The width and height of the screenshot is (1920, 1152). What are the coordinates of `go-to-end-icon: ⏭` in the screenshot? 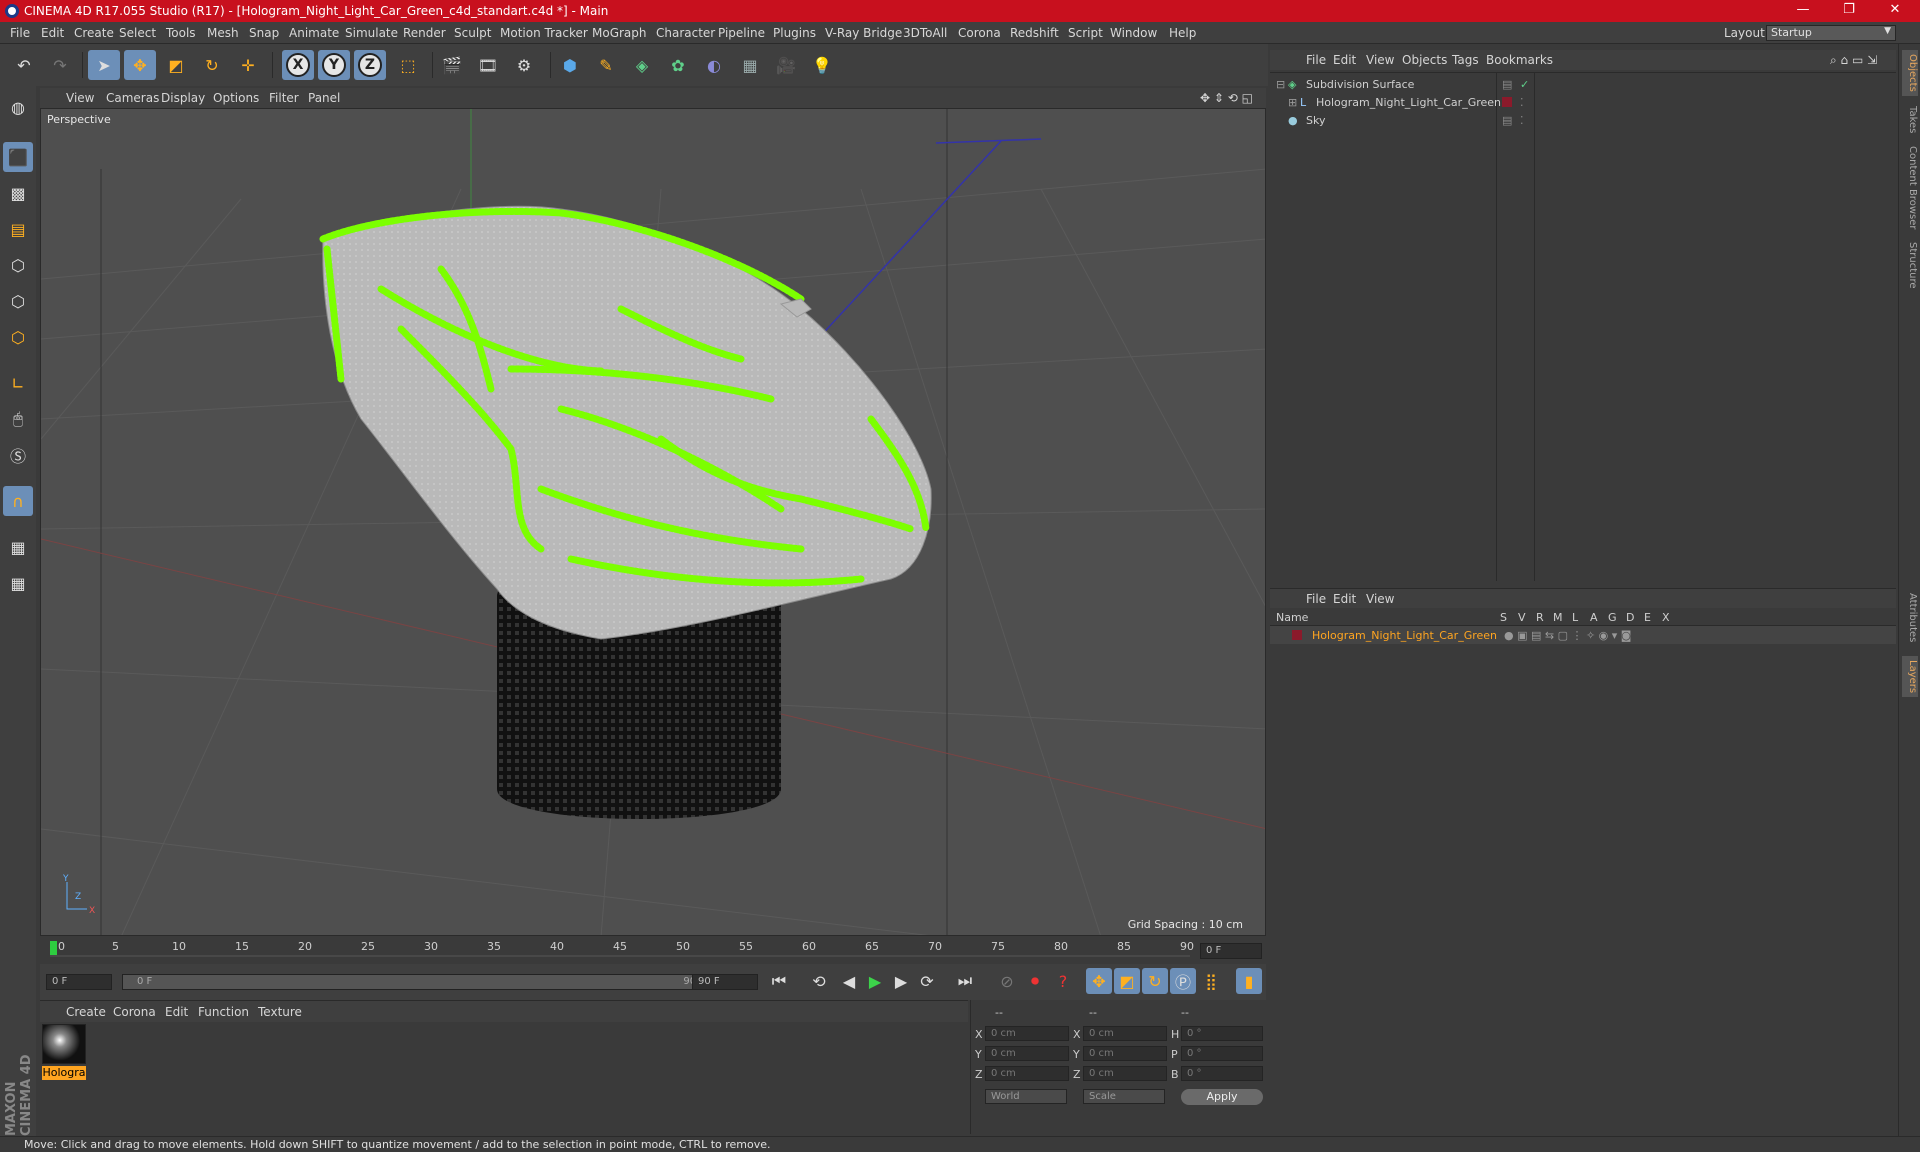 It's located at (965, 981).